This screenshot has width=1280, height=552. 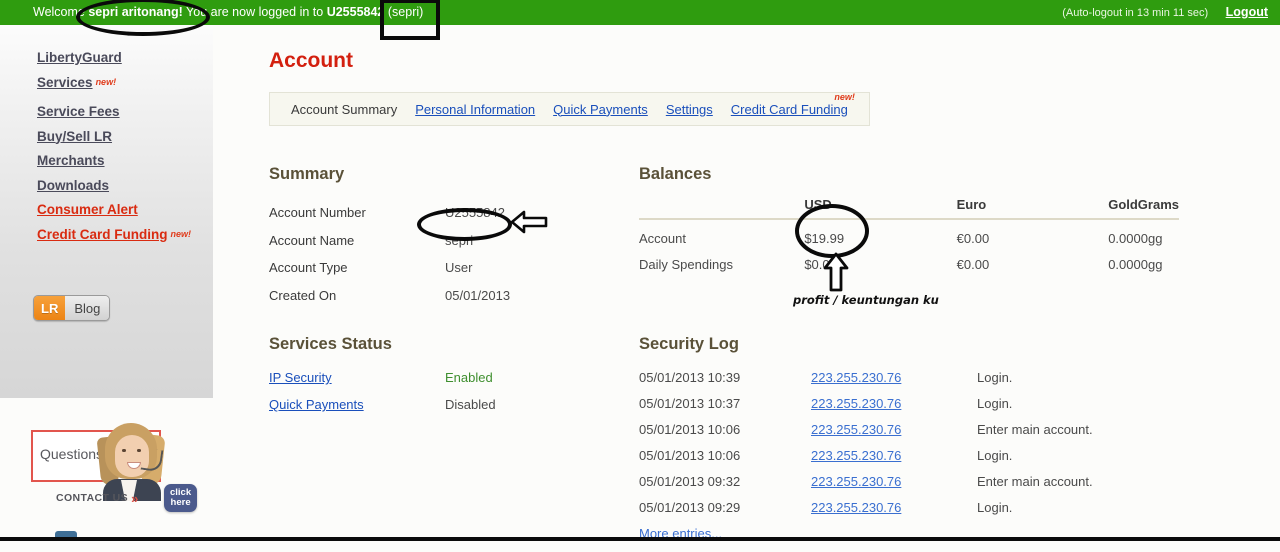 What do you see at coordinates (686, 264) in the screenshot?
I see `balance-row-label: Daily Spendings` at bounding box center [686, 264].